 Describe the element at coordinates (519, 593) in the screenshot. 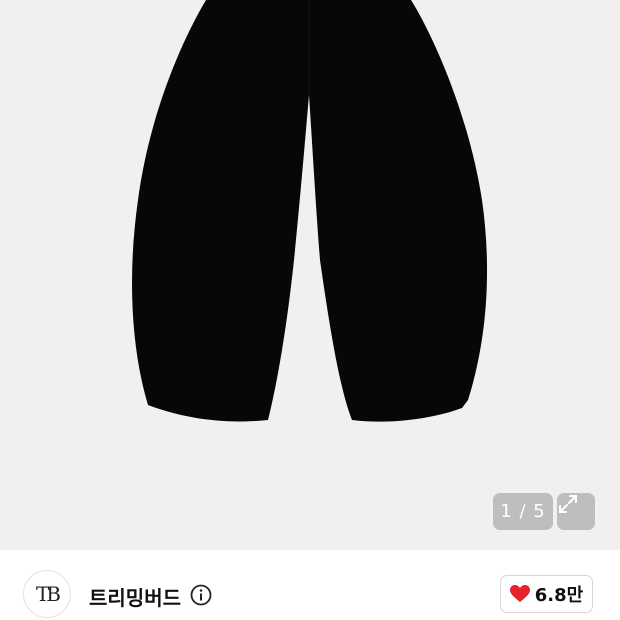

I see `heart-icon` at that location.